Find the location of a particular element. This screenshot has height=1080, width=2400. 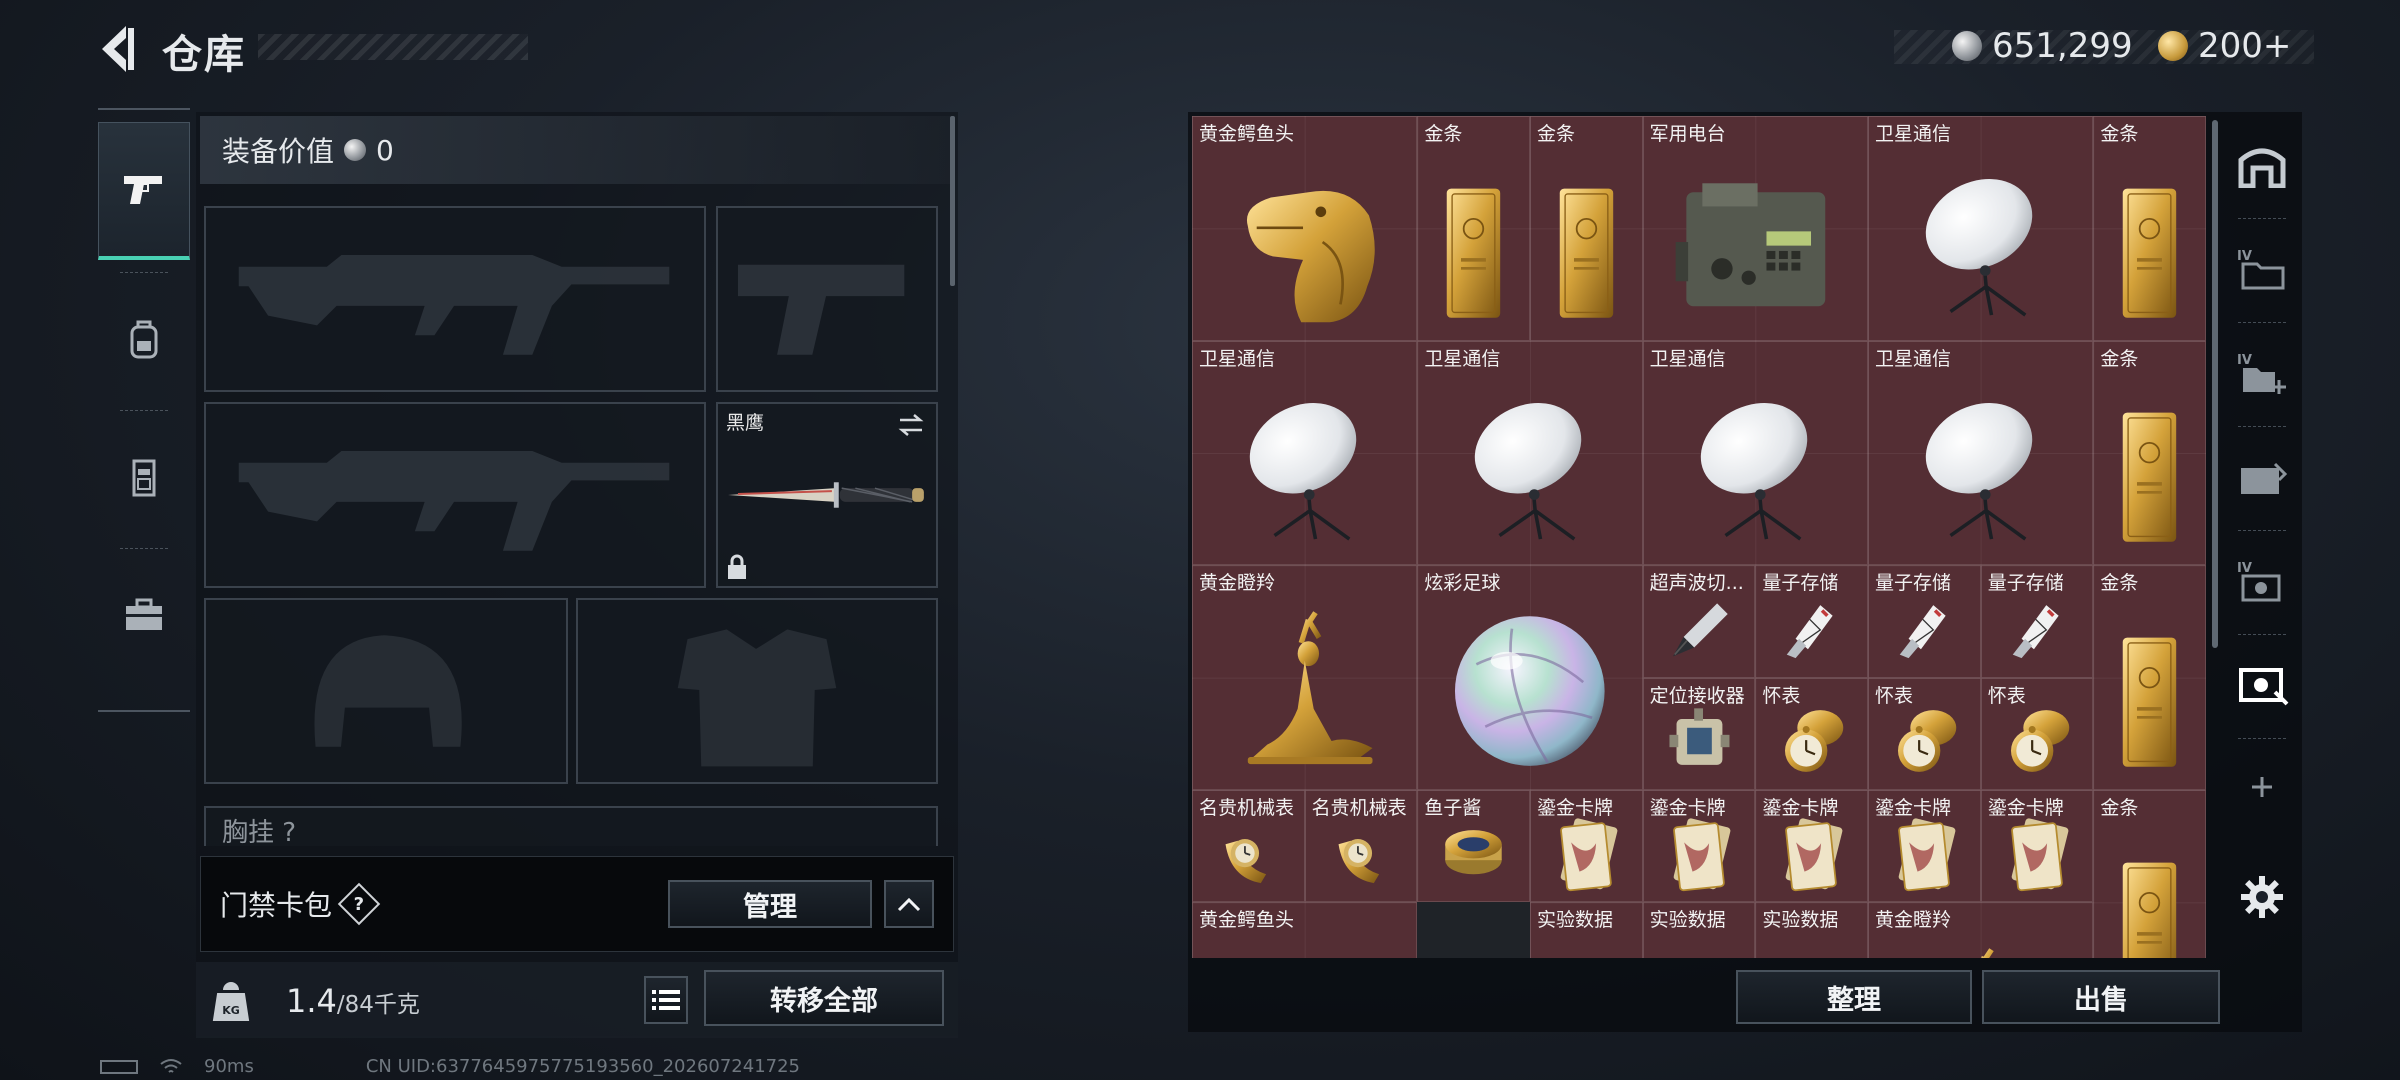

sort-button: 整理 is located at coordinates (1854, 997).